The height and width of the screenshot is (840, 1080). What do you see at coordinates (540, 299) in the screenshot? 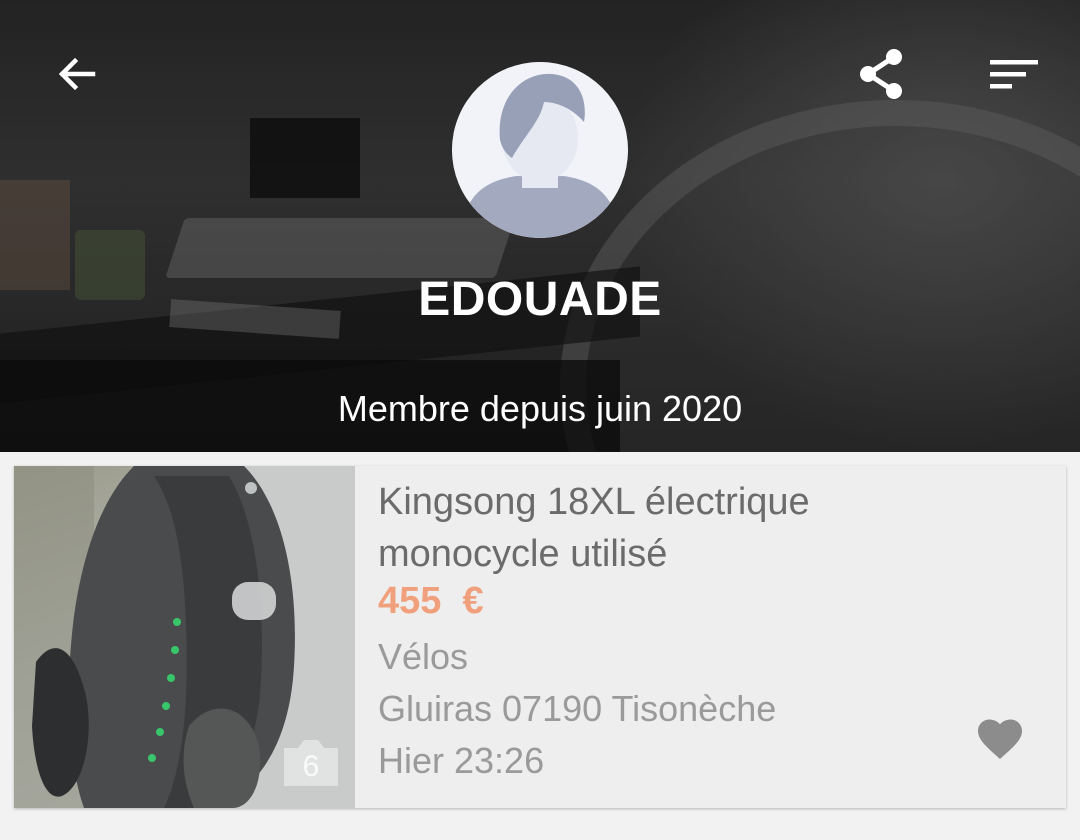
I see `user-name: EDOUADE` at bounding box center [540, 299].